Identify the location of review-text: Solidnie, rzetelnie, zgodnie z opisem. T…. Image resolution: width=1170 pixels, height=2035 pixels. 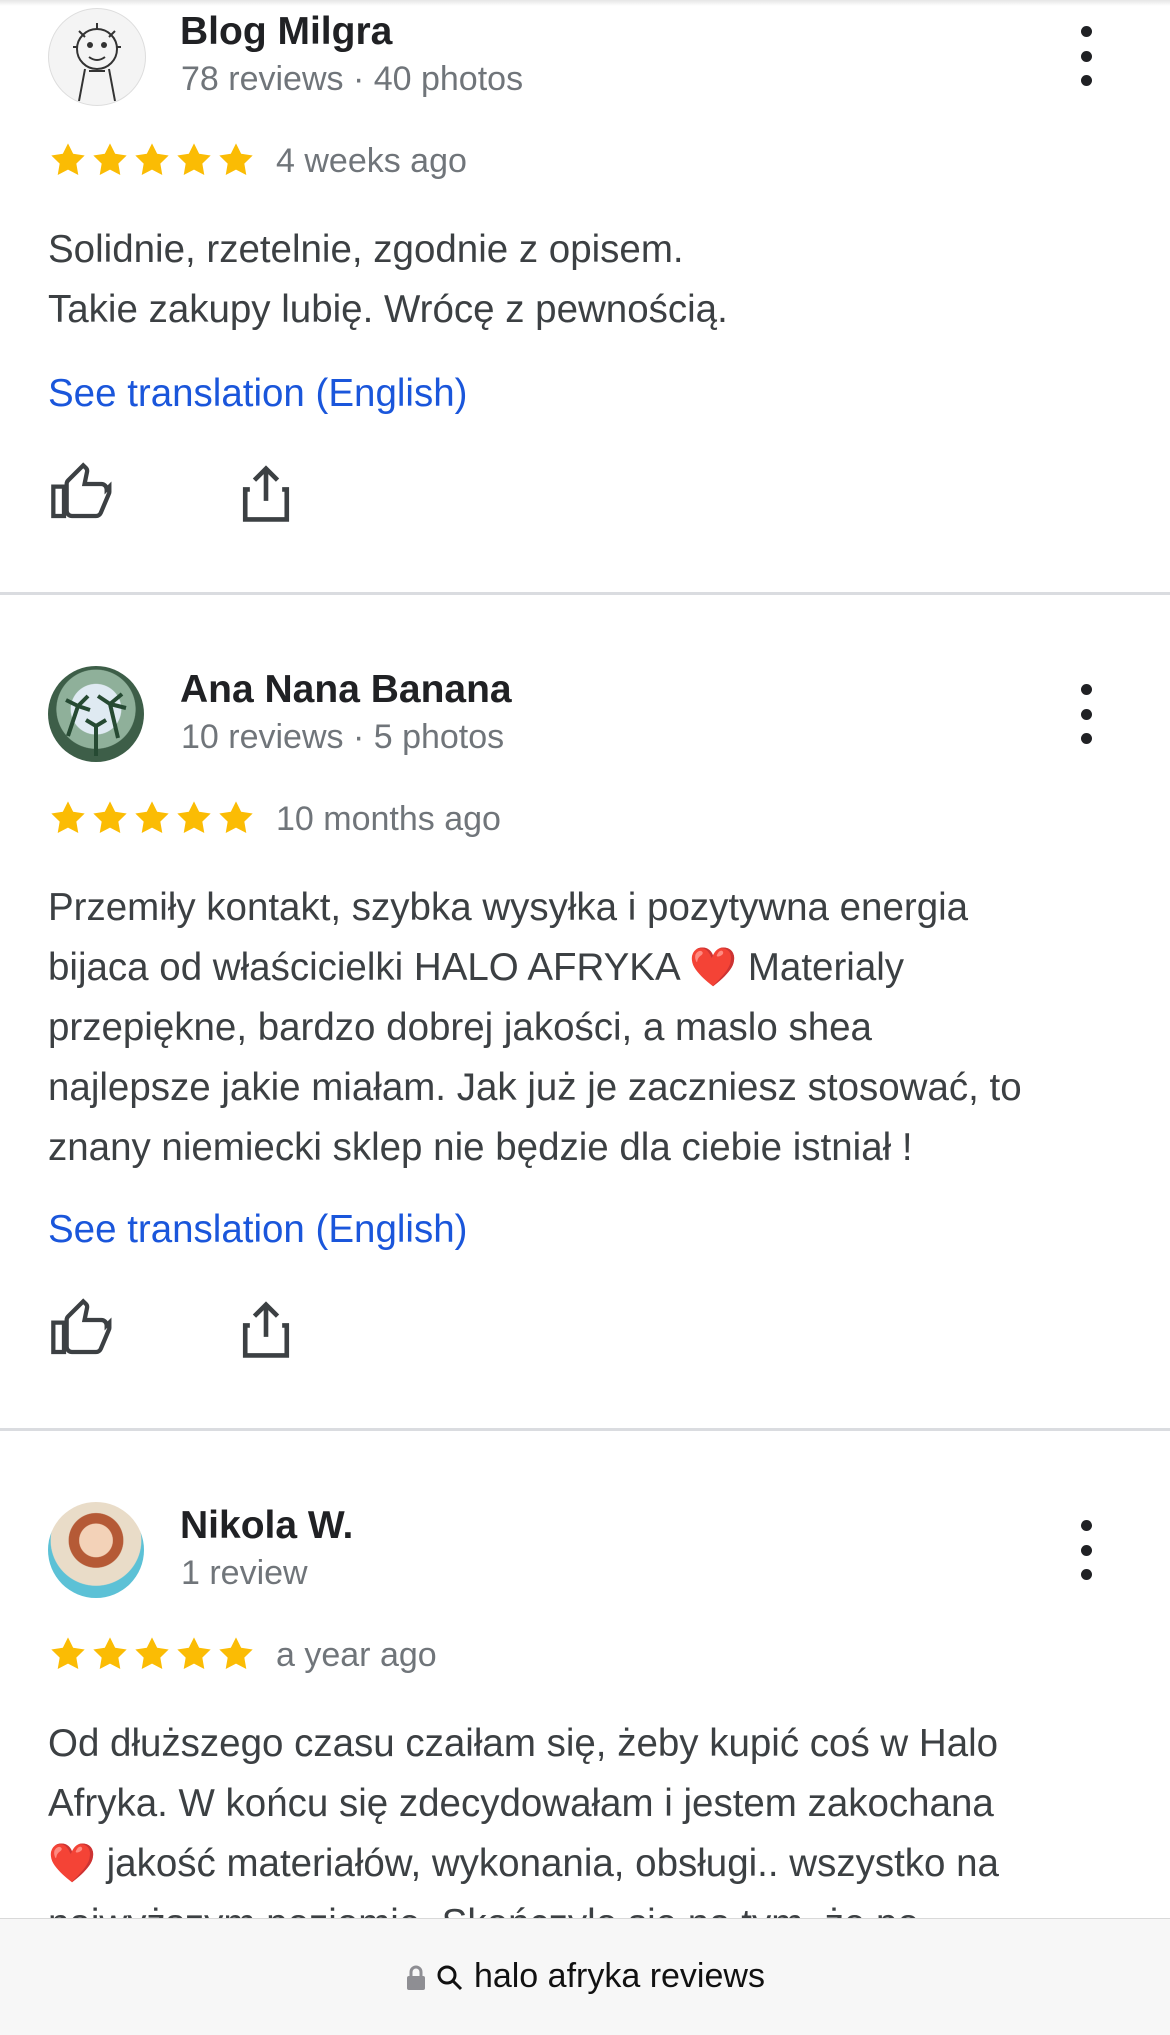
(388, 279).